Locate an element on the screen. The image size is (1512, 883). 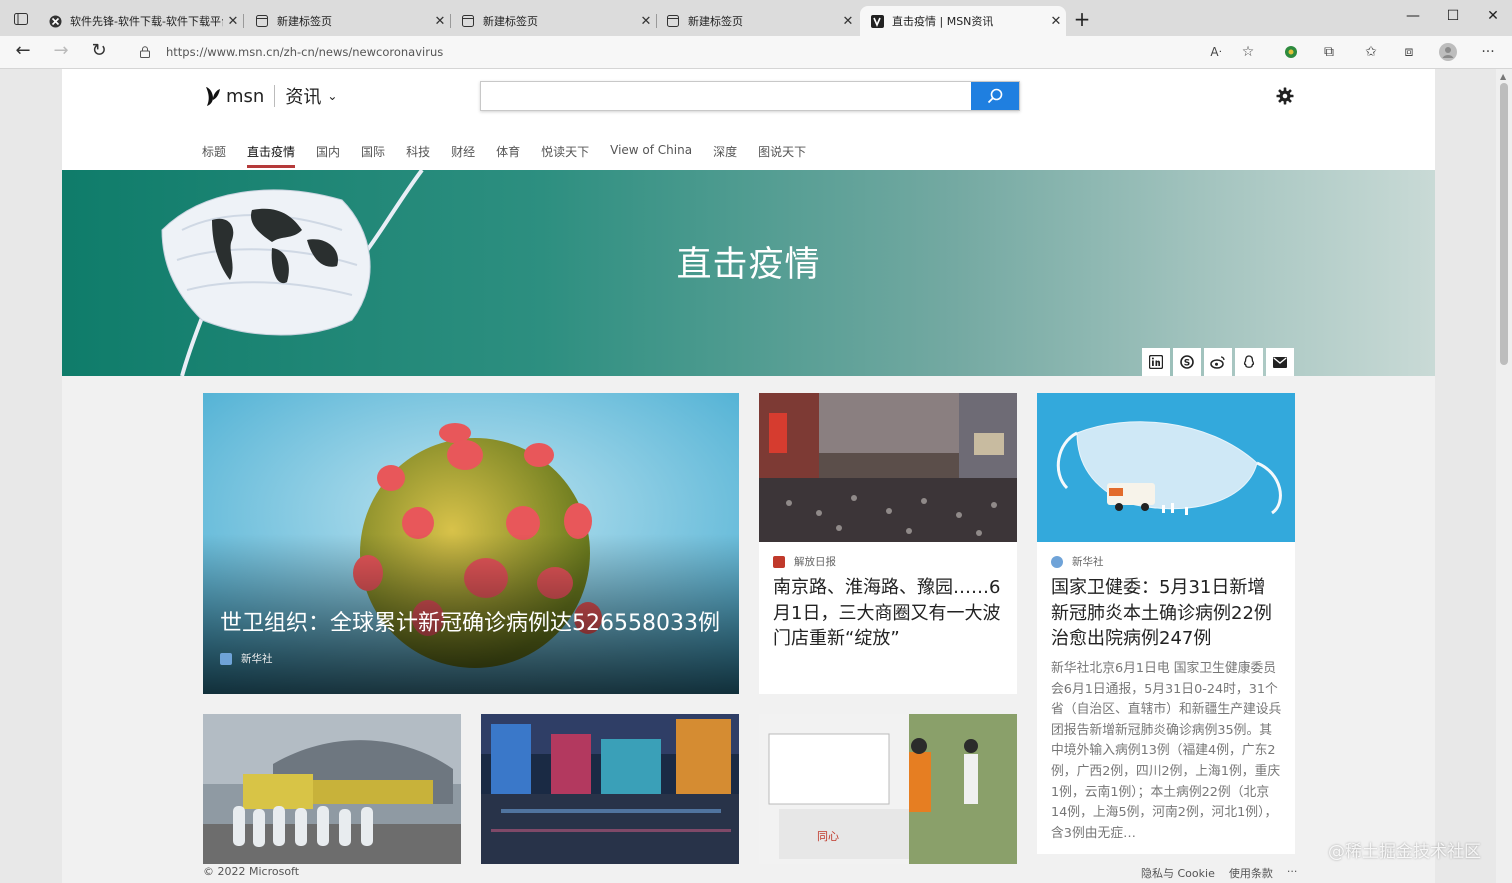
copyright: © 2022 Microsoft is located at coordinates (251, 871).